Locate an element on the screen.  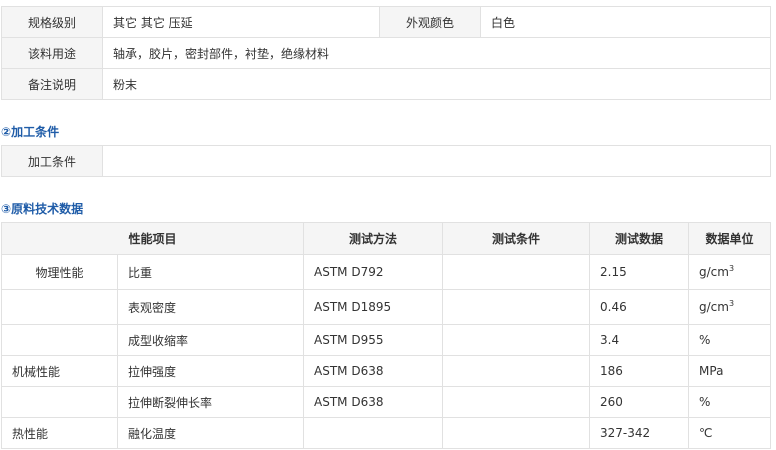
processing-table: 加工条件 is located at coordinates (386, 161).